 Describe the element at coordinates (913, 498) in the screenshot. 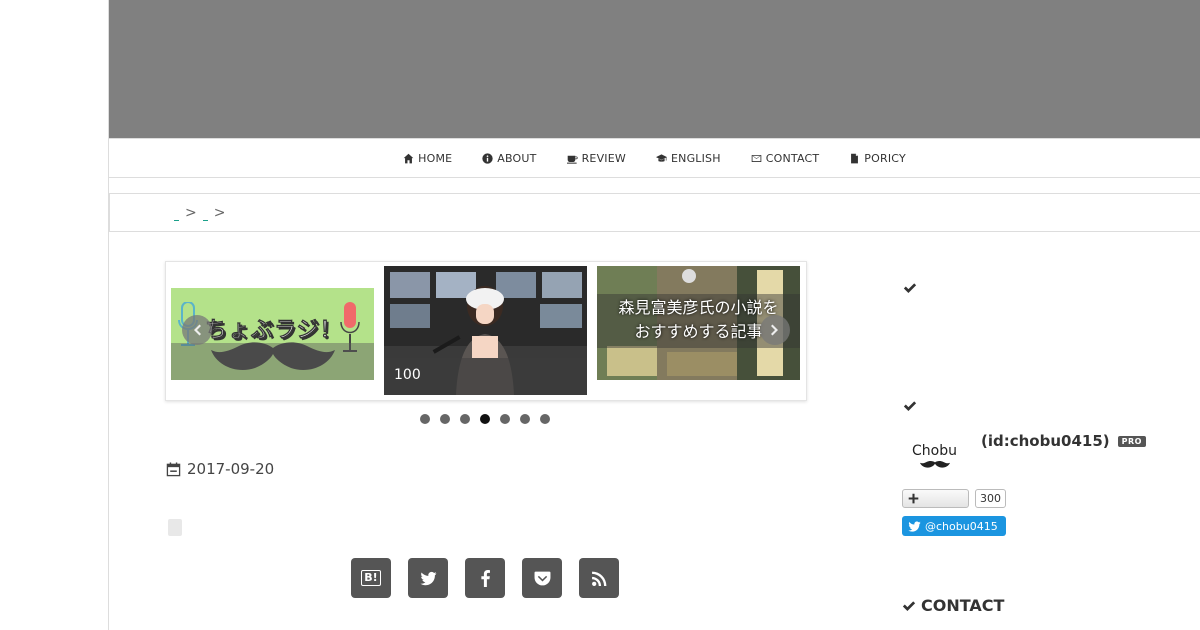

I see `plus-icon` at that location.